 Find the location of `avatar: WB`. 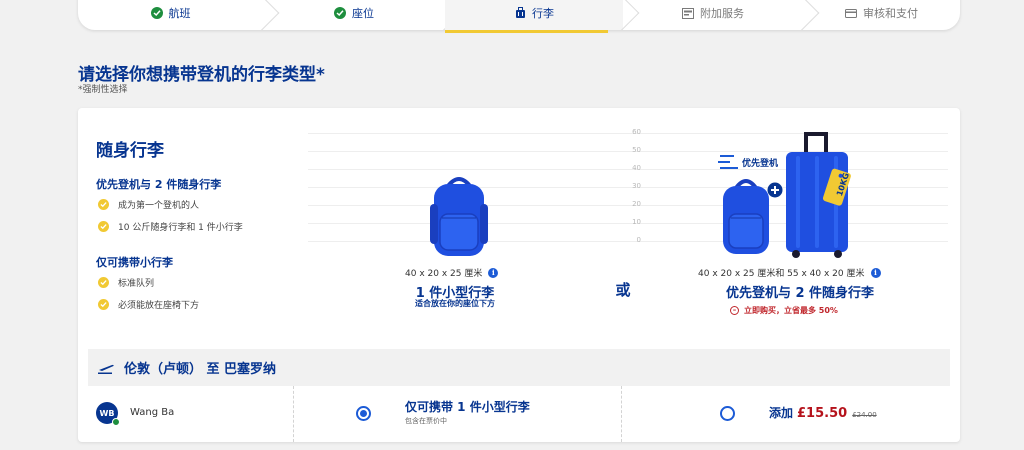

avatar: WB is located at coordinates (108, 414).